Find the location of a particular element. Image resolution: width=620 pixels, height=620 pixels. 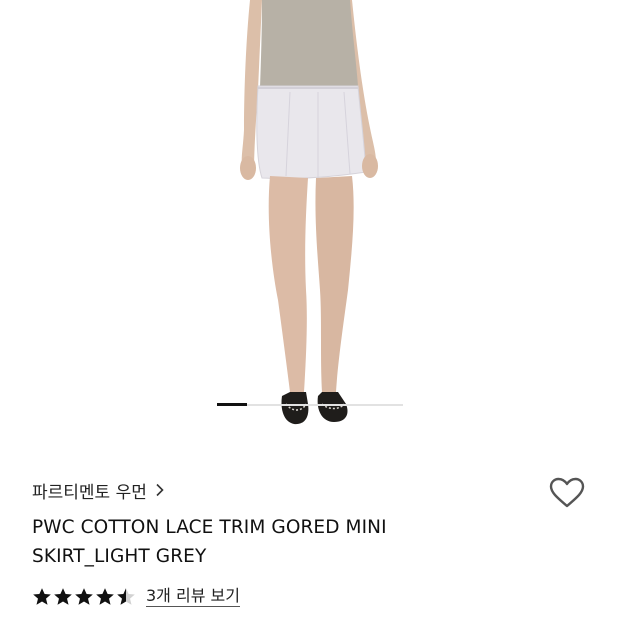

brand-link: 파르티멘토 우먼 is located at coordinates (98, 490).